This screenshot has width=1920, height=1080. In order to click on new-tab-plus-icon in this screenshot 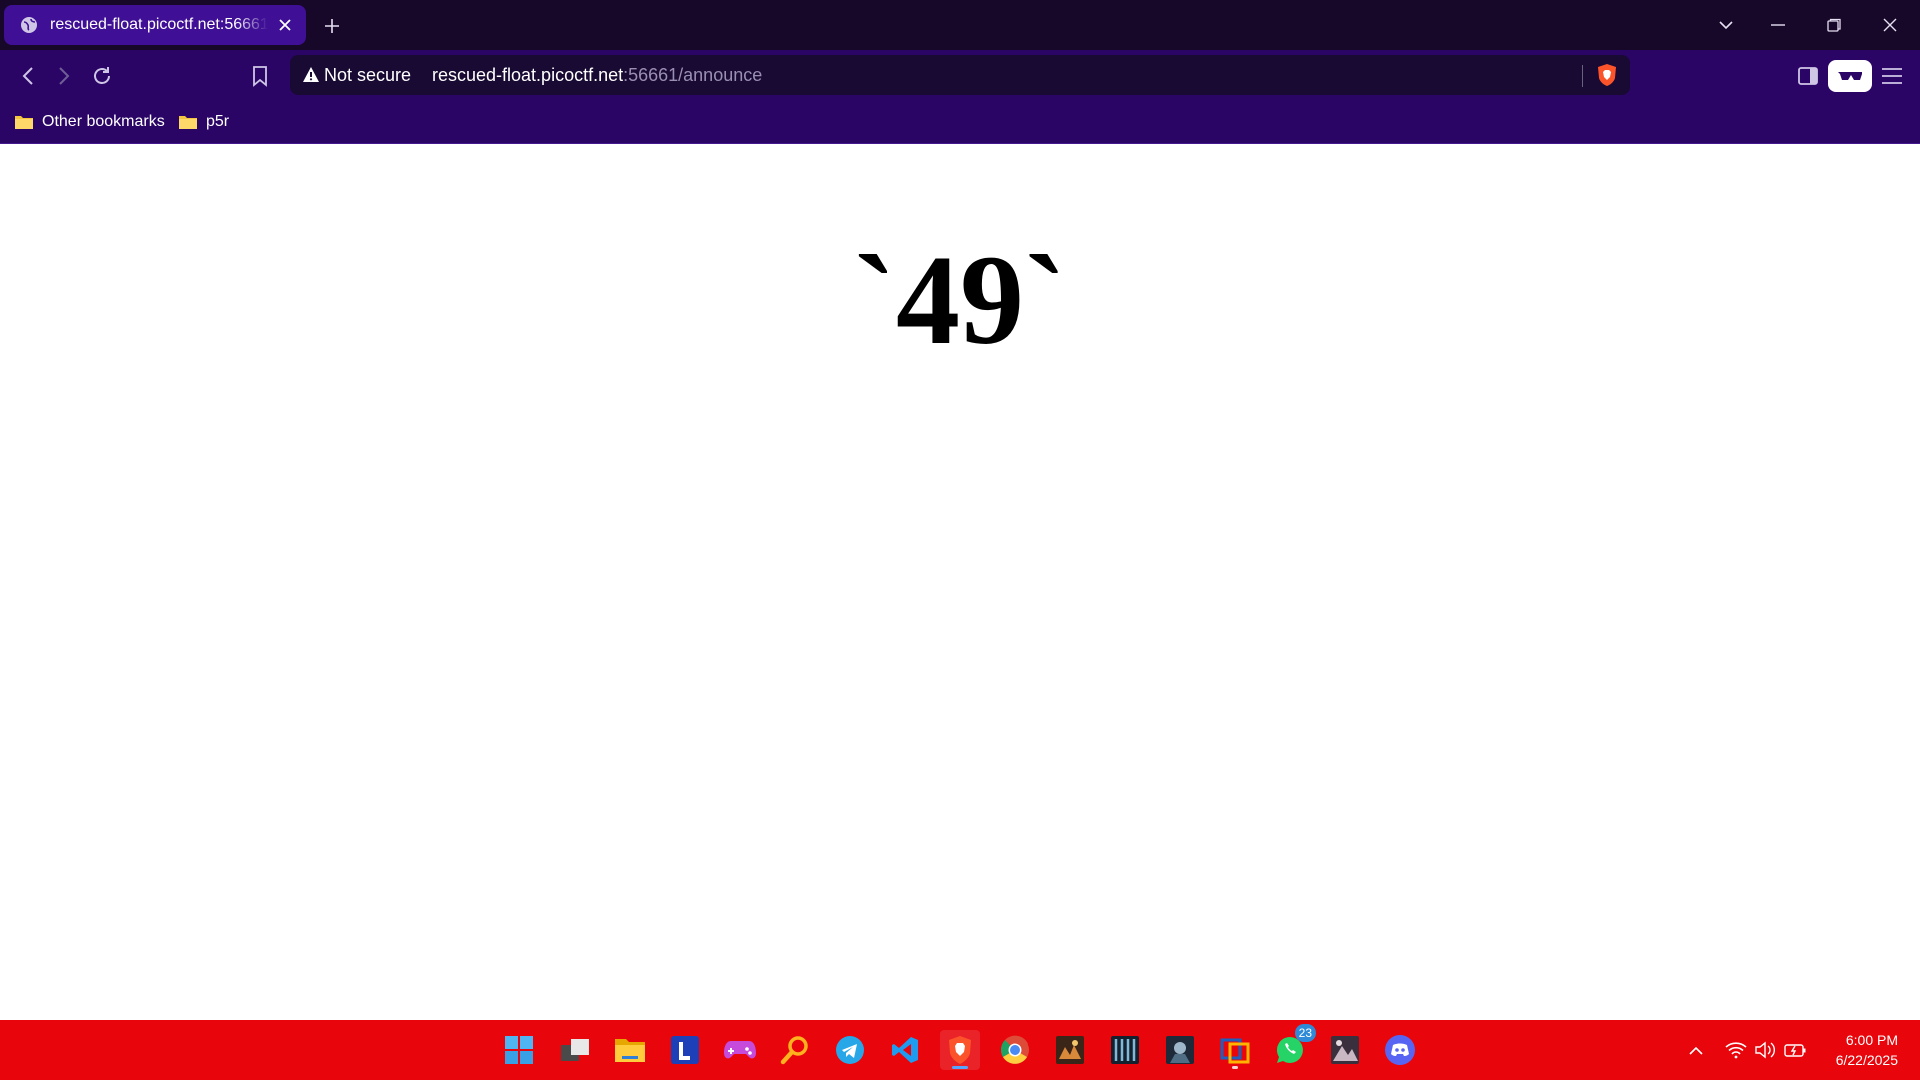, I will do `click(332, 26)`.